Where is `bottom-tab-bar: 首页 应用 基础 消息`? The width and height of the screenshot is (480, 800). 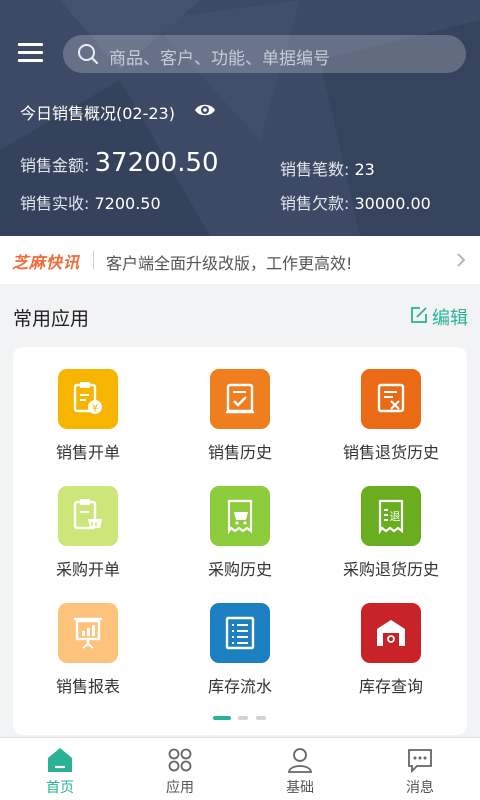
bottom-tab-bar: 首页 应用 基础 消息 is located at coordinates (240, 768).